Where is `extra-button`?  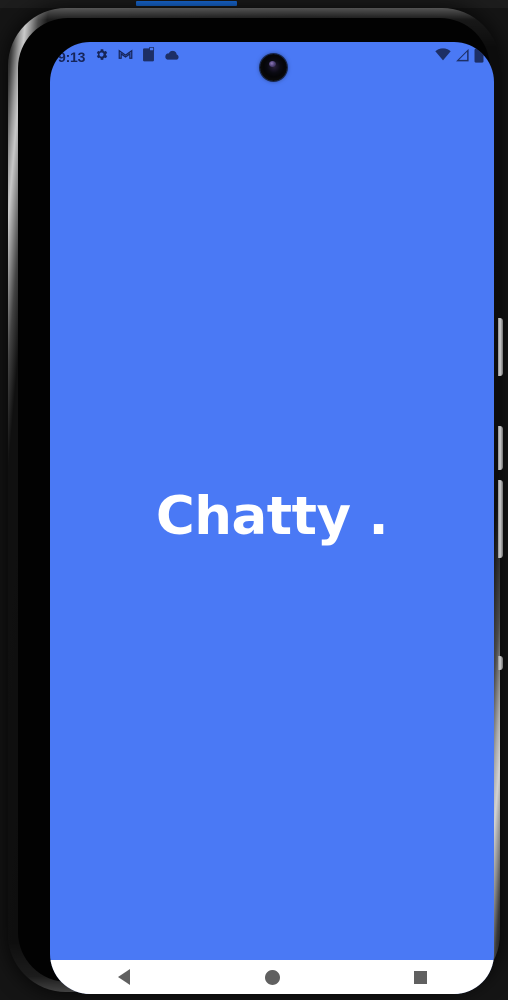 extra-button is located at coordinates (500, 663).